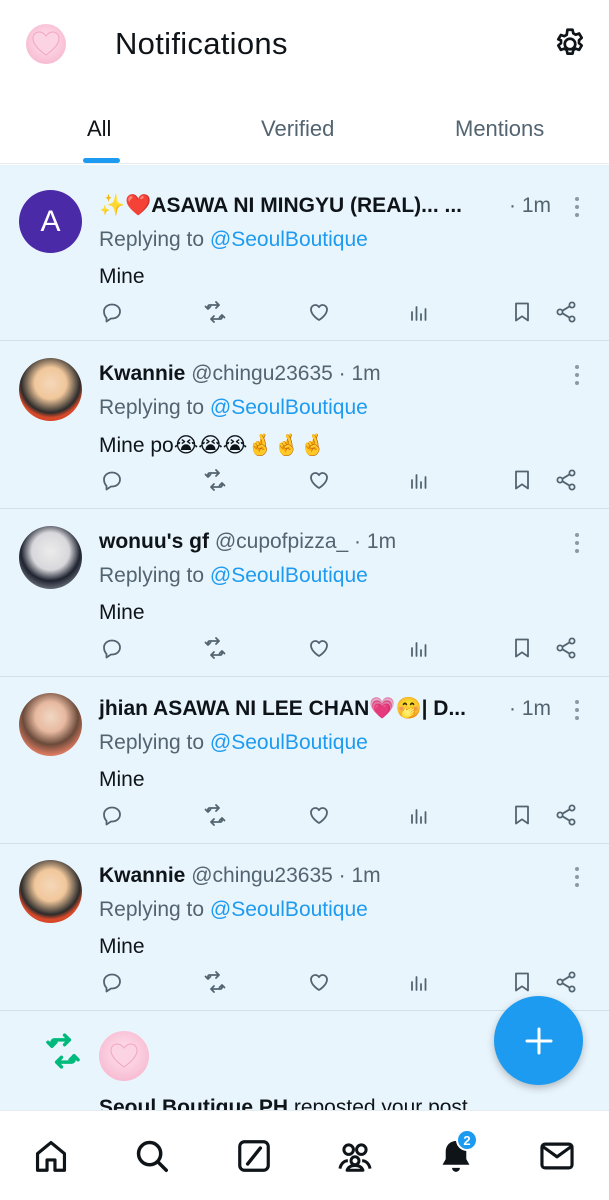 Image resolution: width=609 pixels, height=1200 pixels. I want to click on communities-icon, so click(355, 1156).